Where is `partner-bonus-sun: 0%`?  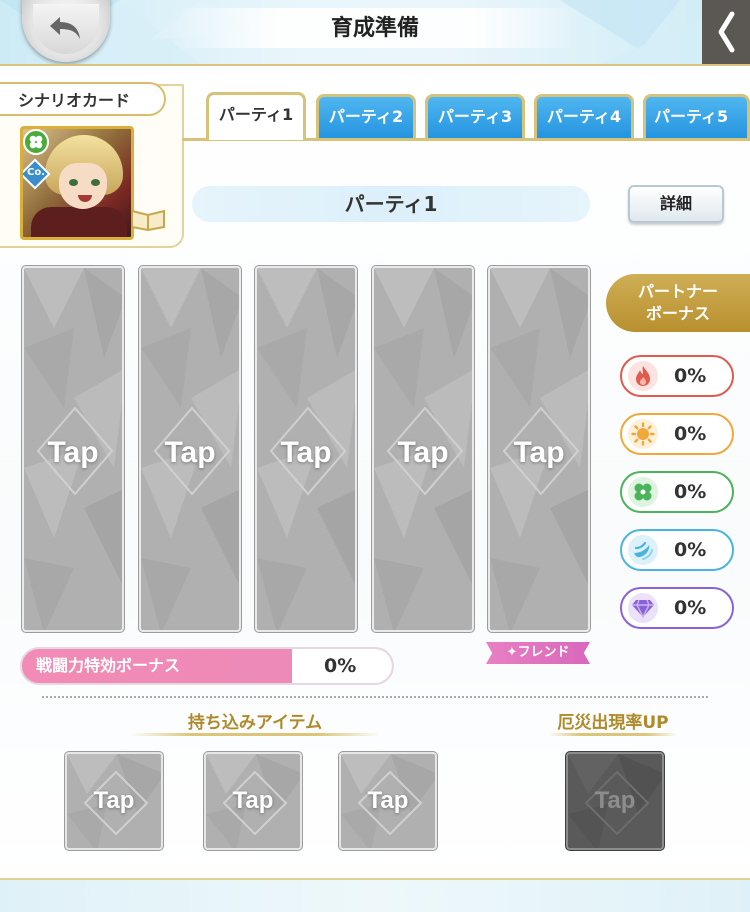 partner-bonus-sun: 0% is located at coordinates (677, 434).